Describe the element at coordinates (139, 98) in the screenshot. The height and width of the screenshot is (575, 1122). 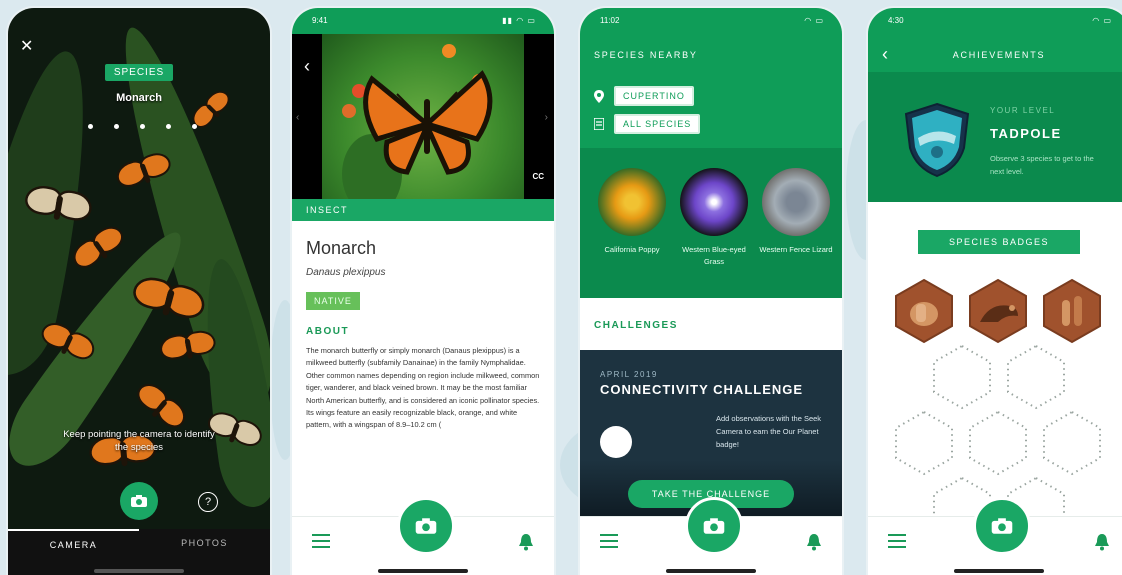
I see `identified-species-name: Monarch` at that location.